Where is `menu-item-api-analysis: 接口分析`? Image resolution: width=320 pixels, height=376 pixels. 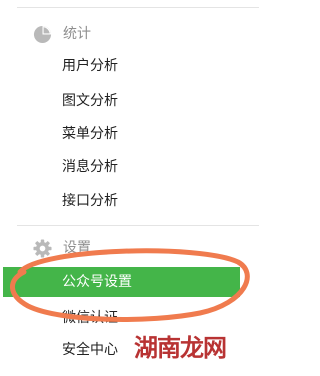
menu-item-api-analysis: 接口分析 is located at coordinates (122, 201).